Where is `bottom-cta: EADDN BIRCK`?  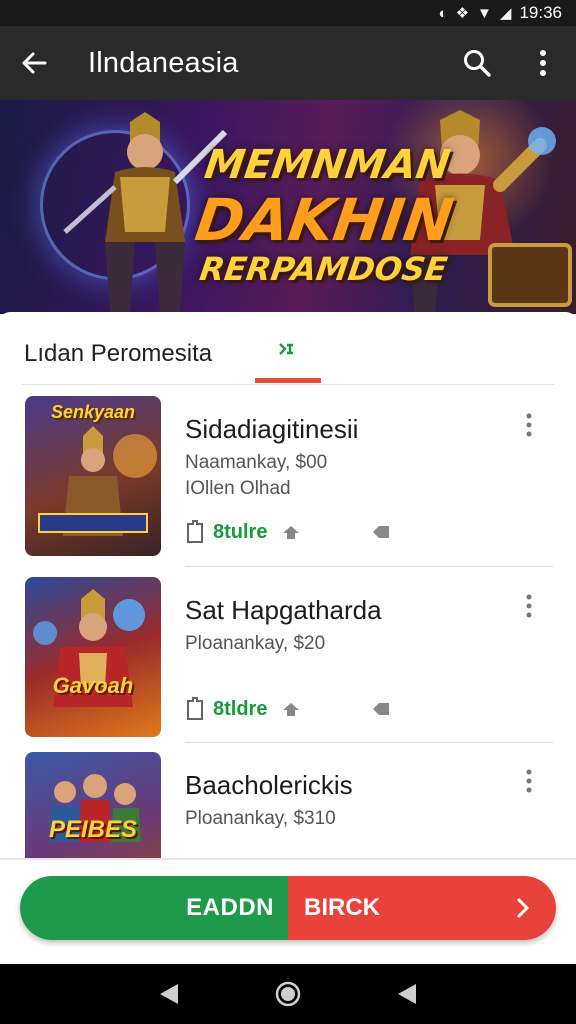 bottom-cta: EADDN BIRCK is located at coordinates (288, 908).